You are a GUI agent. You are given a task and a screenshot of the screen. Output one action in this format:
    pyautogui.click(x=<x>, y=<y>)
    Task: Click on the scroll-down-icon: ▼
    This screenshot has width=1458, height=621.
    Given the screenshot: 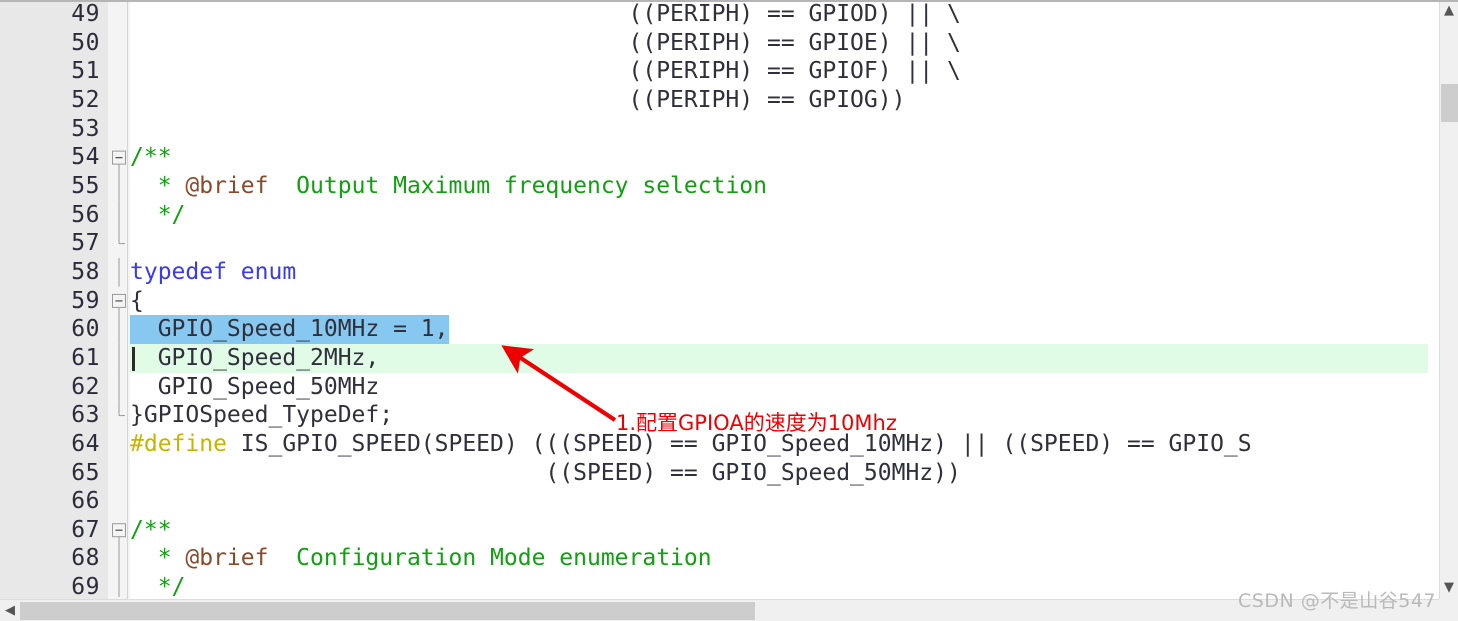 What is the action you would take?
    pyautogui.click(x=1449, y=588)
    